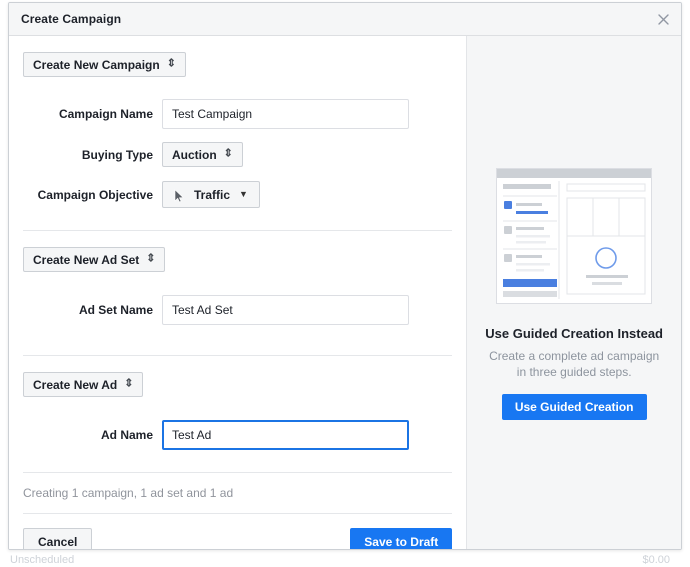 The width and height of the screenshot is (690, 567). Describe the element at coordinates (126, 435) in the screenshot. I see `ad-name-label: Ad Name` at that location.